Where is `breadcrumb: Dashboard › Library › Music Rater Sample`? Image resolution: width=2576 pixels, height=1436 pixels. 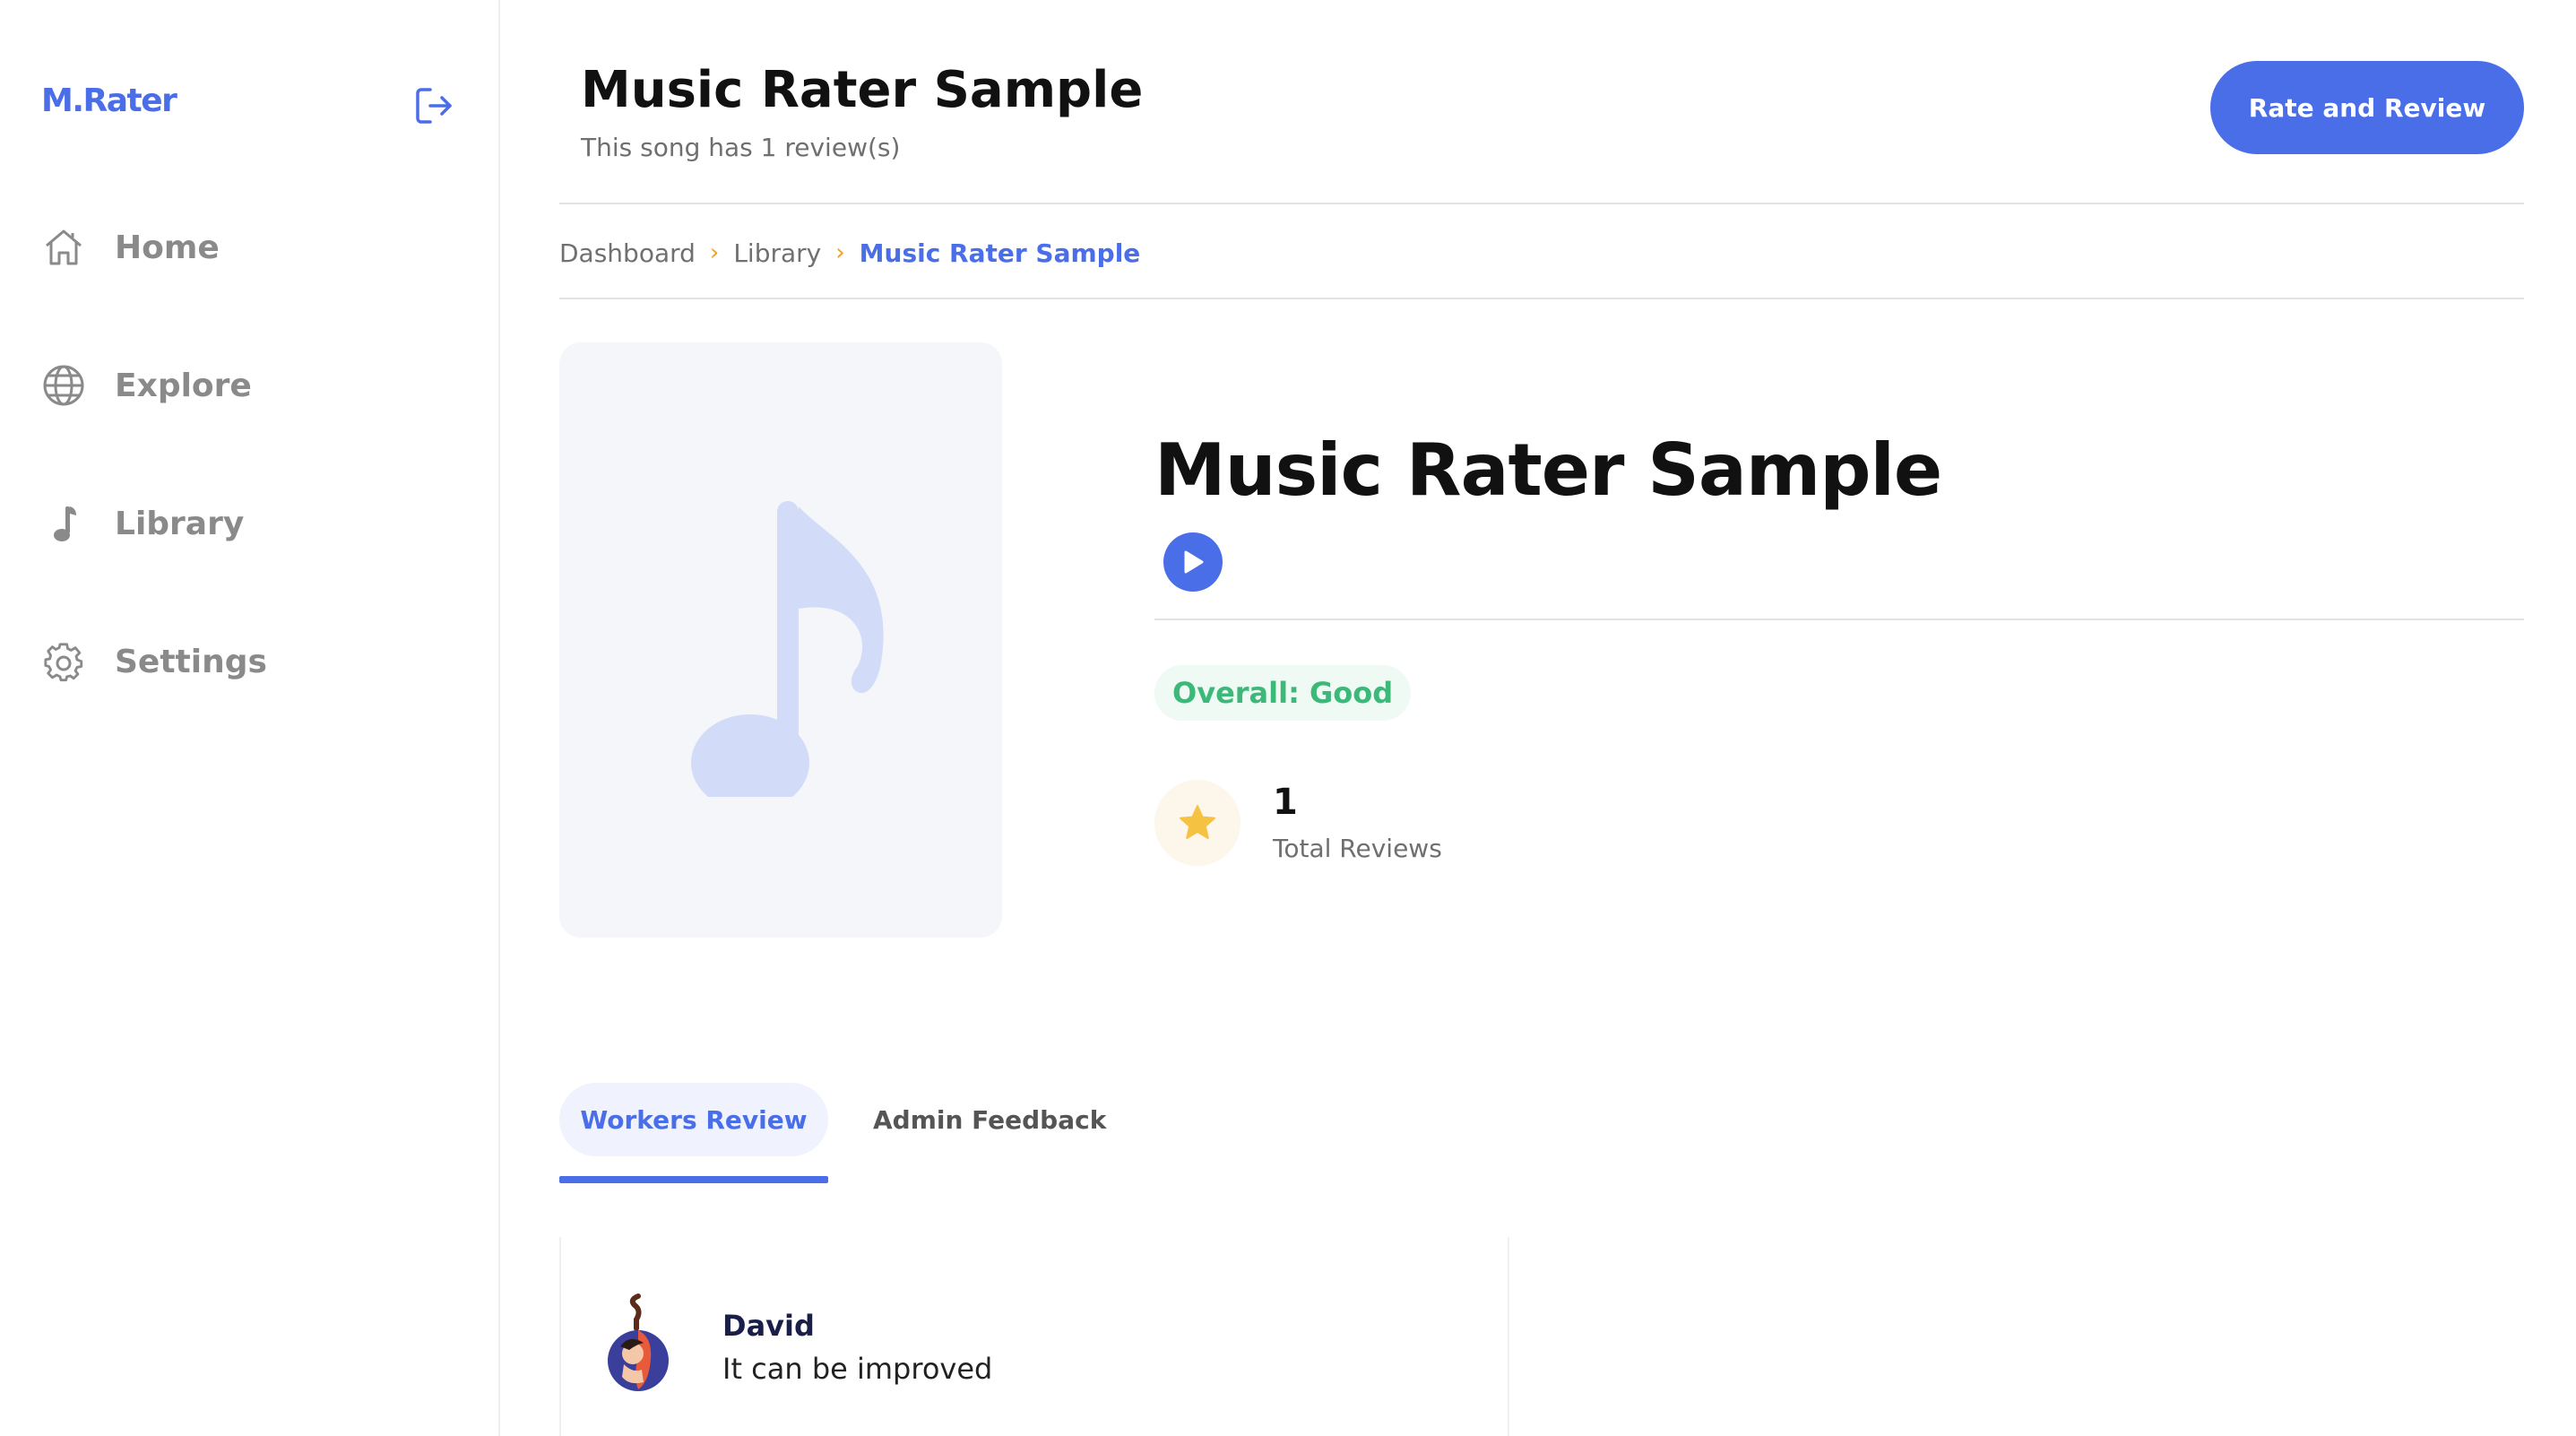
breadcrumb: Dashboard › Library › Music Rater Sample is located at coordinates (849, 253).